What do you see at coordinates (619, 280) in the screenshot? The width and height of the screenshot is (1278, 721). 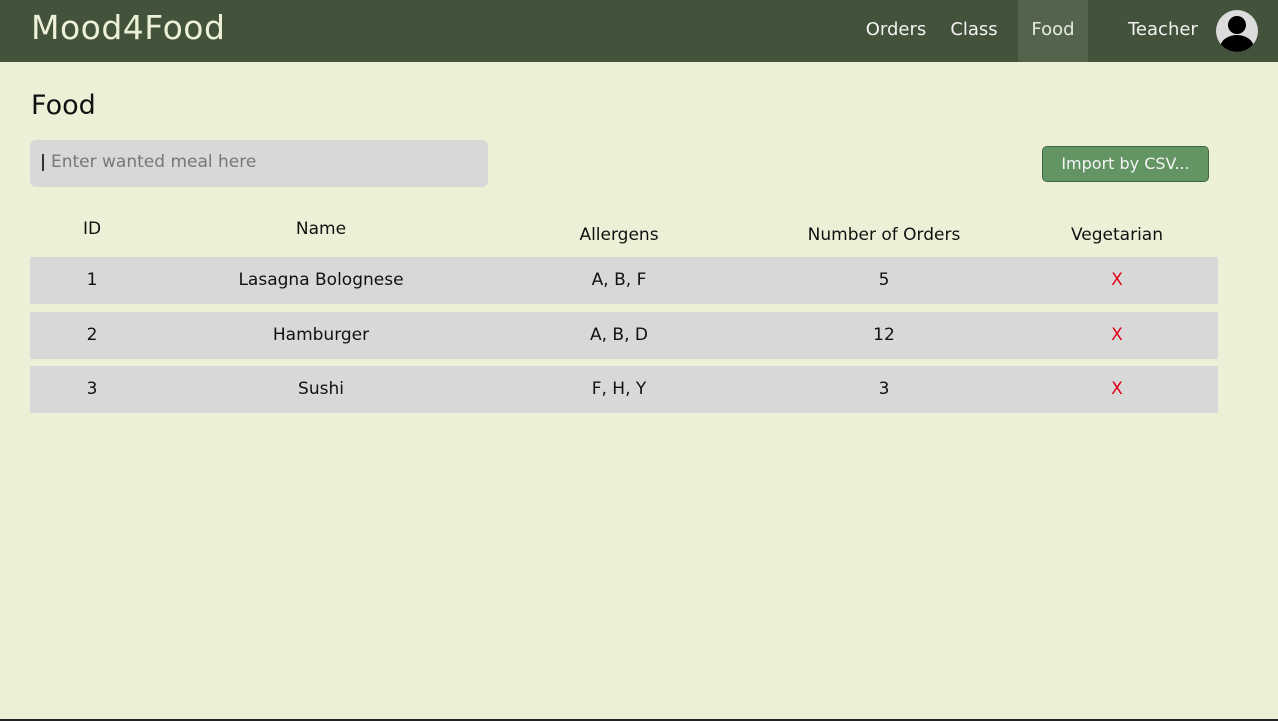 I see `cell-allergens: A, B, F` at bounding box center [619, 280].